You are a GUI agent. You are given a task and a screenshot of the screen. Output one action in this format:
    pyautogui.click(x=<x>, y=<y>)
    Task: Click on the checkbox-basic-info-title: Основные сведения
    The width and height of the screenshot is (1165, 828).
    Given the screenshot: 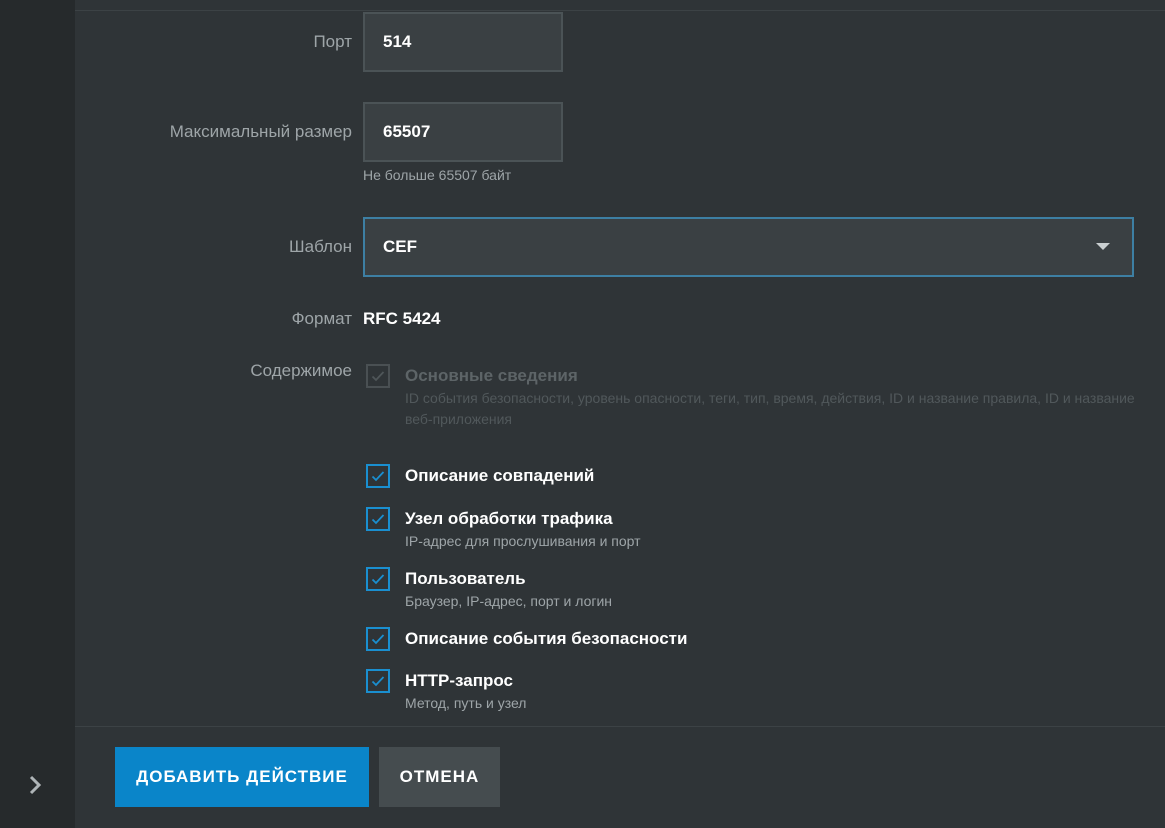 What is the action you would take?
    pyautogui.click(x=491, y=375)
    